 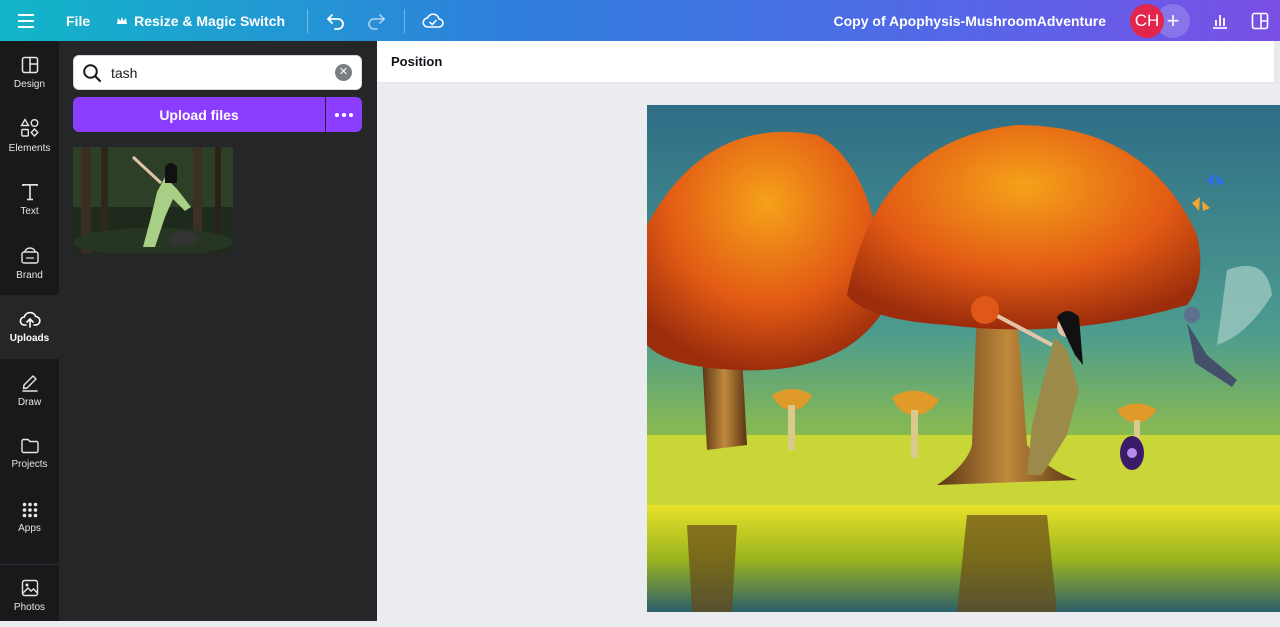 I want to click on file-menu: File, so click(x=78, y=21).